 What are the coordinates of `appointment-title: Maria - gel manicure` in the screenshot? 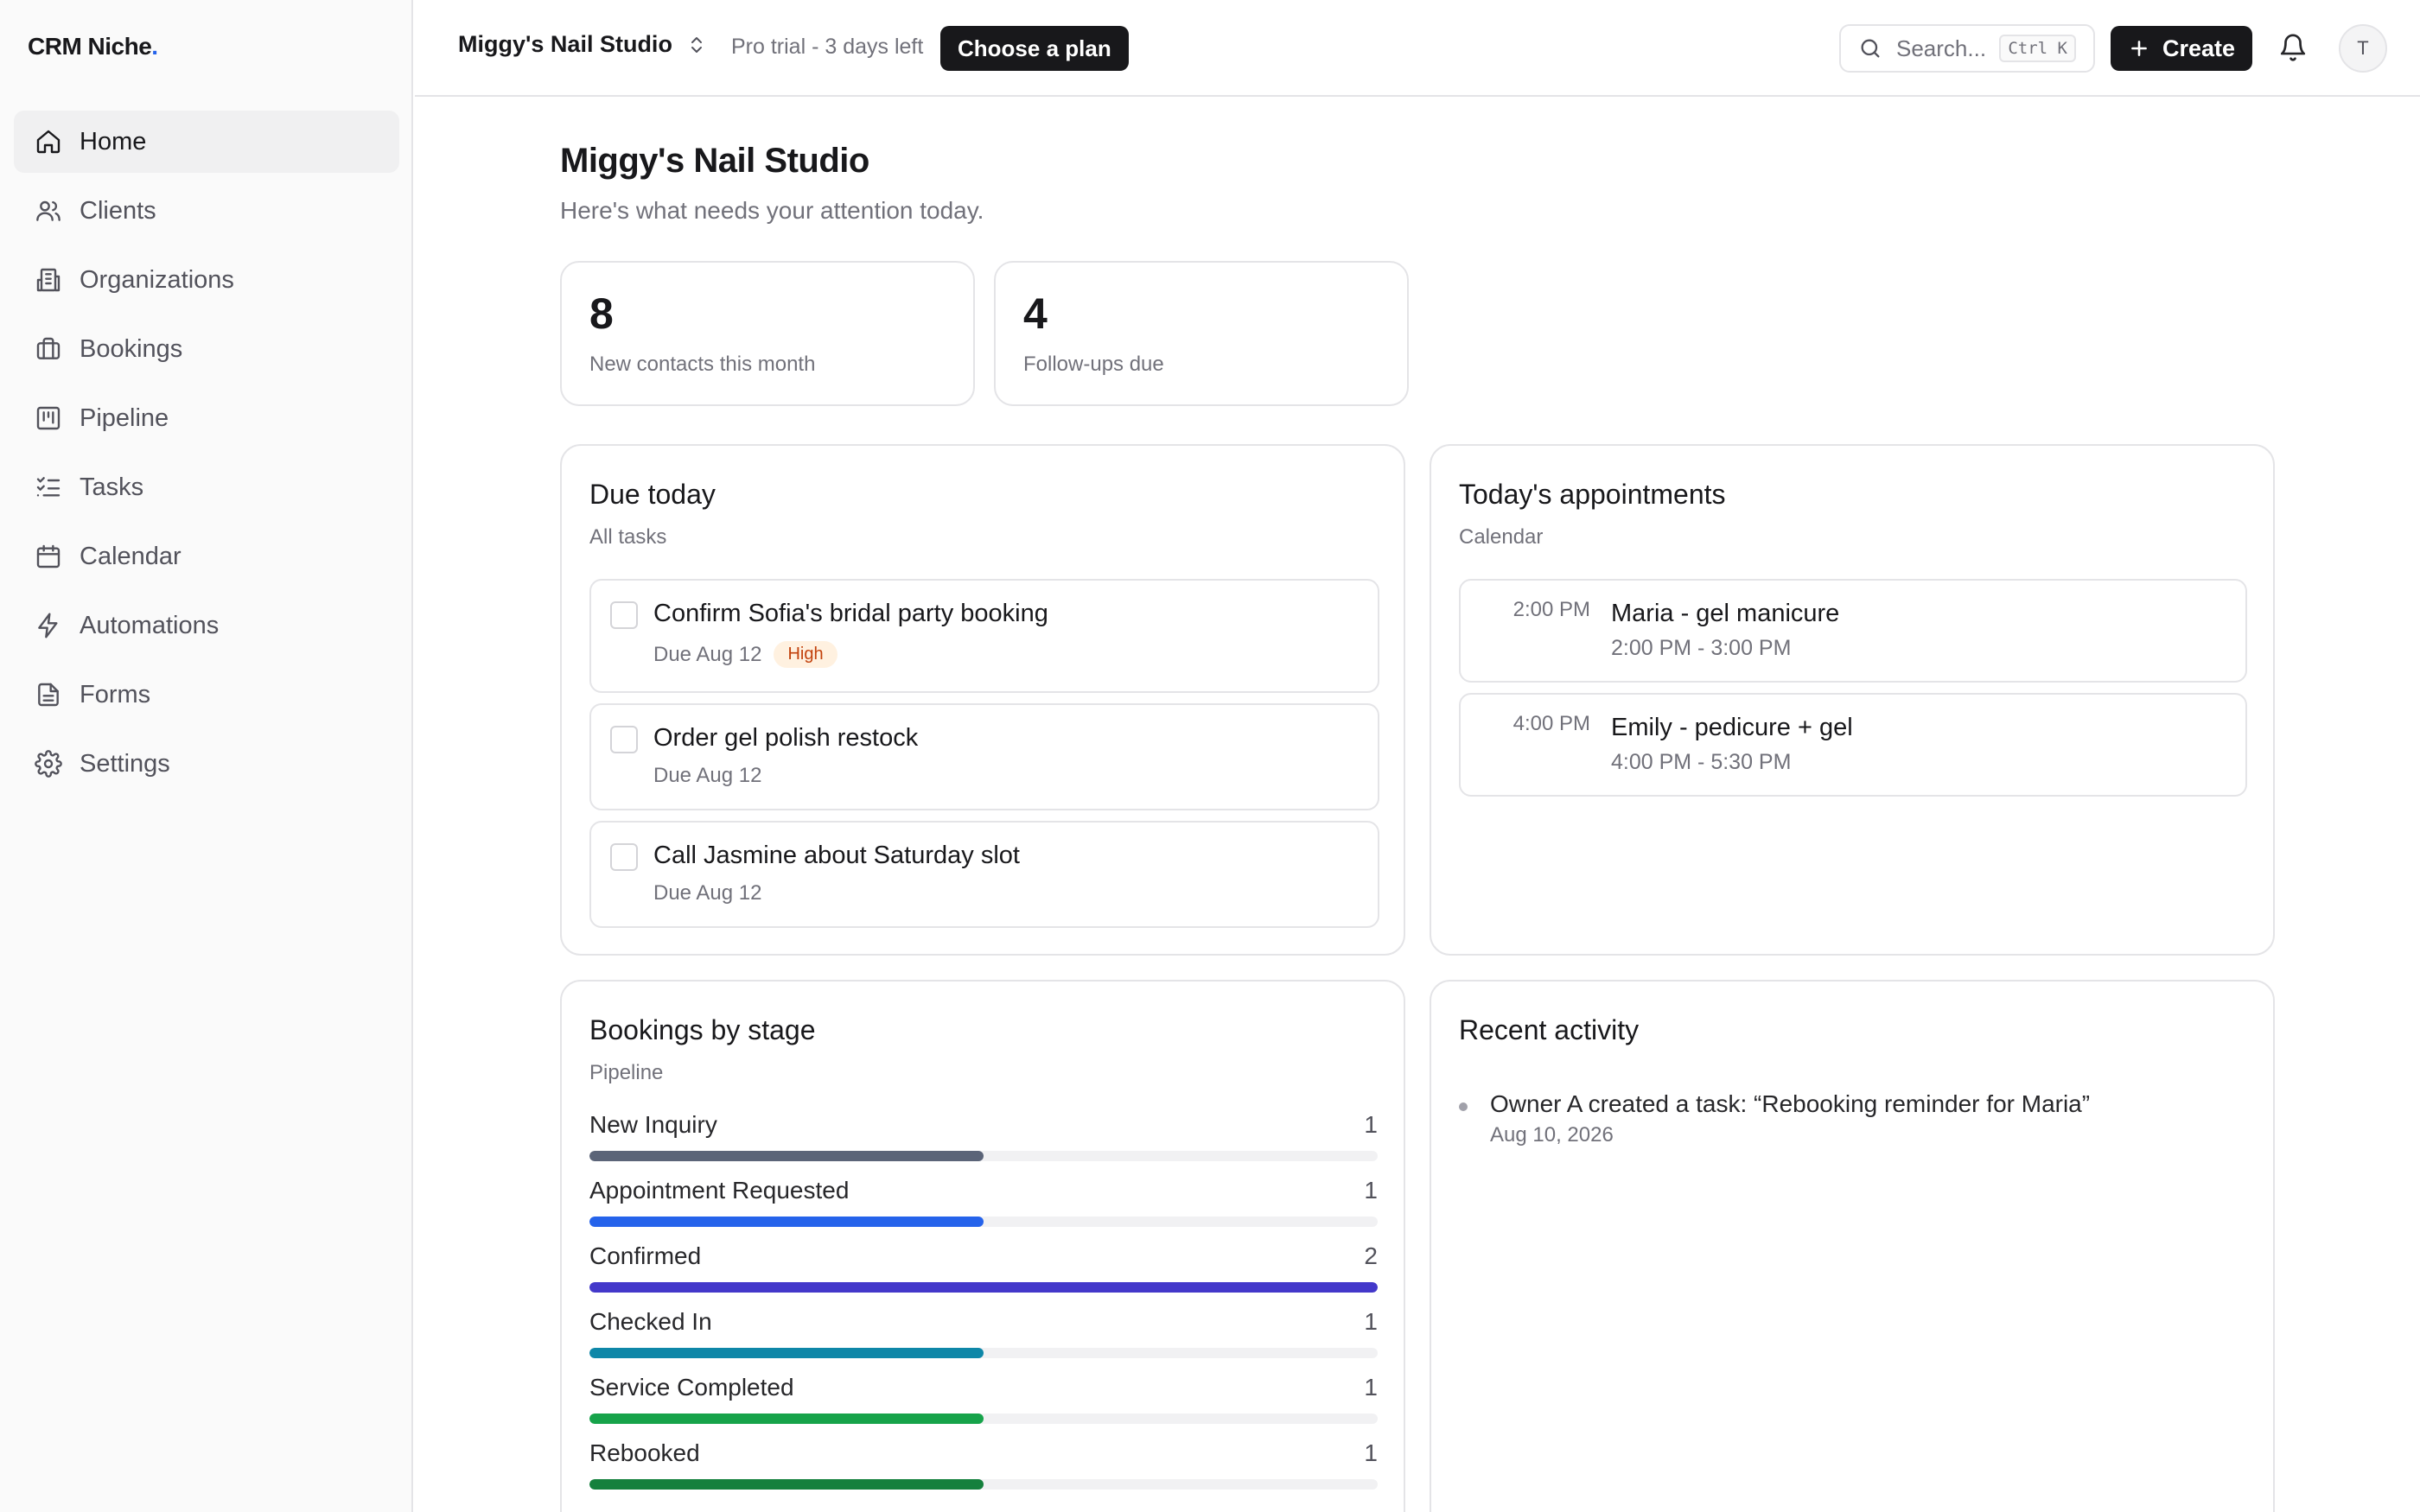 It's located at (1725, 613).